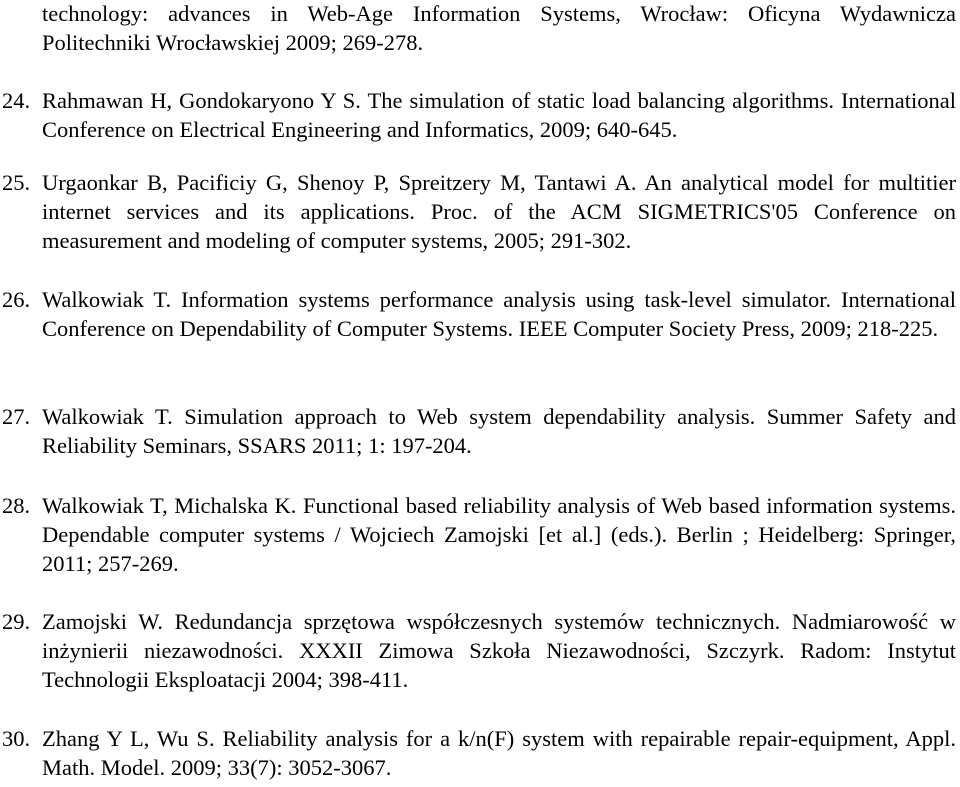 Image resolution: width=960 pixels, height=787 pixels. What do you see at coordinates (16, 182) in the screenshot?
I see `reference-number: 25.` at bounding box center [16, 182].